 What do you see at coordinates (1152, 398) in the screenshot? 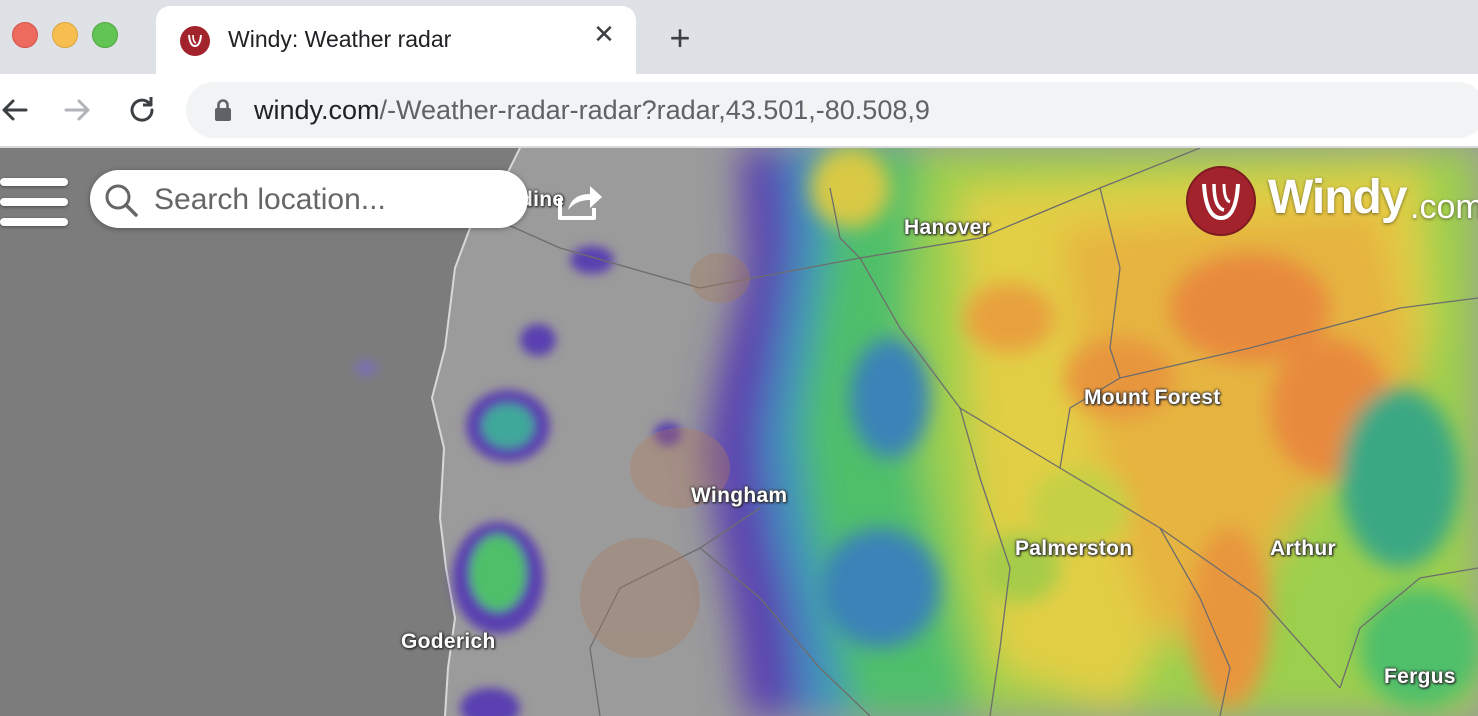
I see `city-label-mount-forest: Mount Forest` at bounding box center [1152, 398].